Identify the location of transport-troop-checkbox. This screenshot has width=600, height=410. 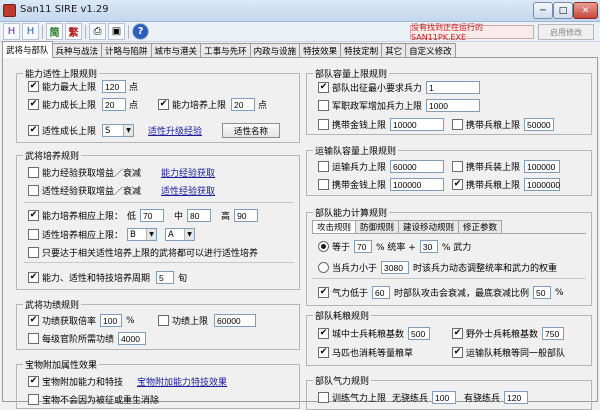
(323, 166).